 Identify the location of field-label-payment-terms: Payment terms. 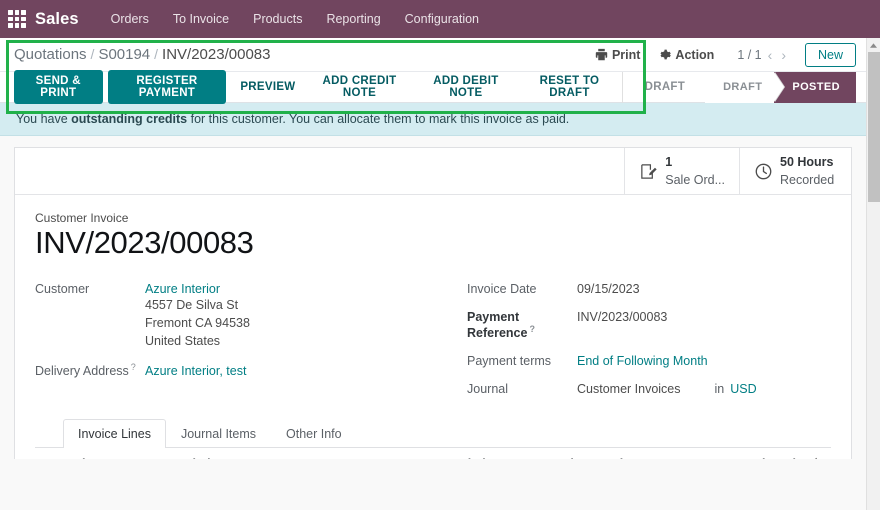
(509, 360).